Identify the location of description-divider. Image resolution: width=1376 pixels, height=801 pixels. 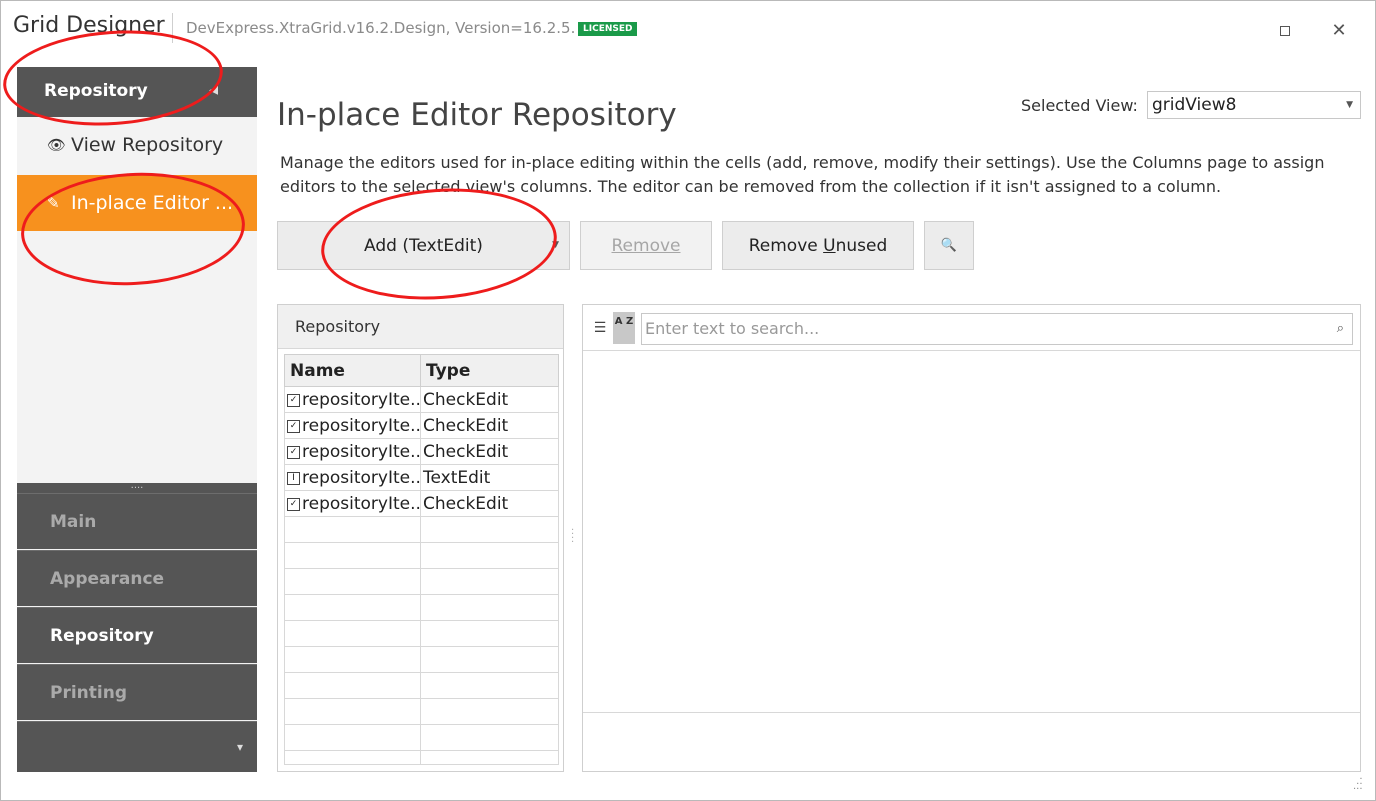
(971, 712).